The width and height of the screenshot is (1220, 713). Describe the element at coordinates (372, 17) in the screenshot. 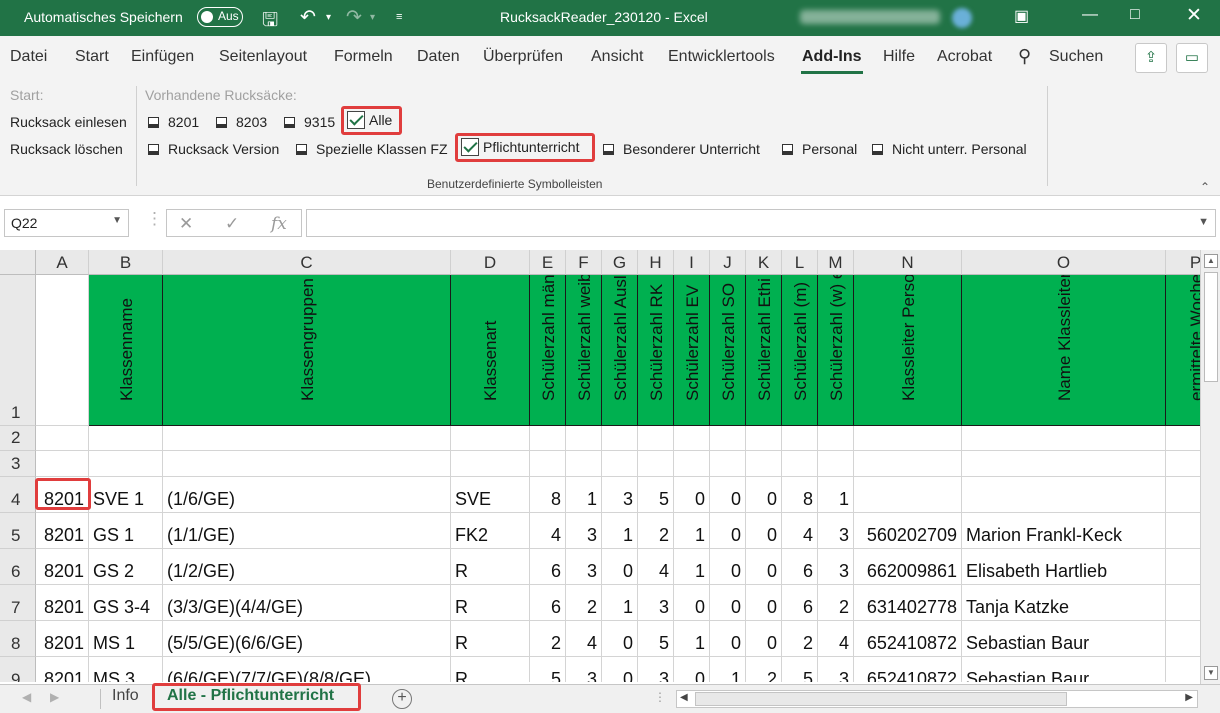

I see `redo-dropdown-icon: ▾` at that location.